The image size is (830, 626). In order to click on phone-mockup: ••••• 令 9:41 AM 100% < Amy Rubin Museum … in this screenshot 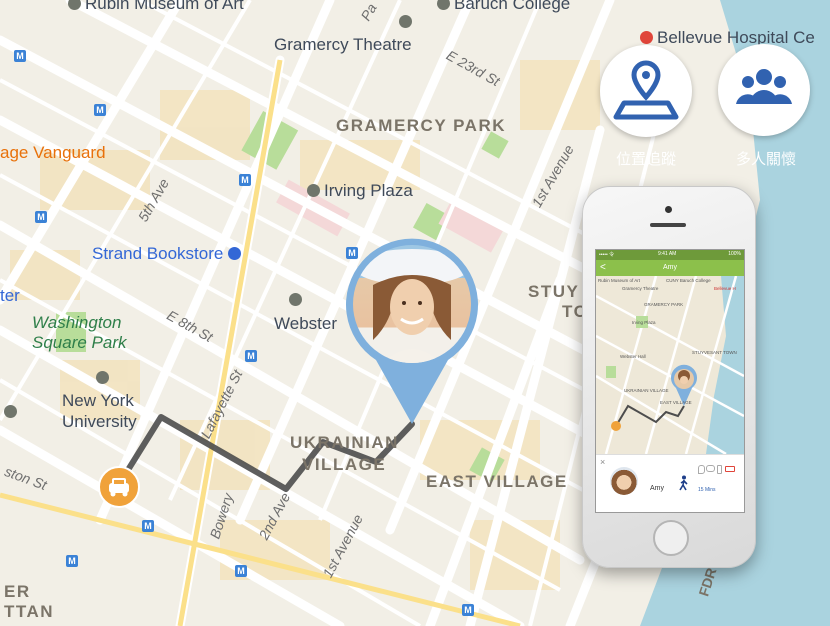, I will do `click(669, 377)`.